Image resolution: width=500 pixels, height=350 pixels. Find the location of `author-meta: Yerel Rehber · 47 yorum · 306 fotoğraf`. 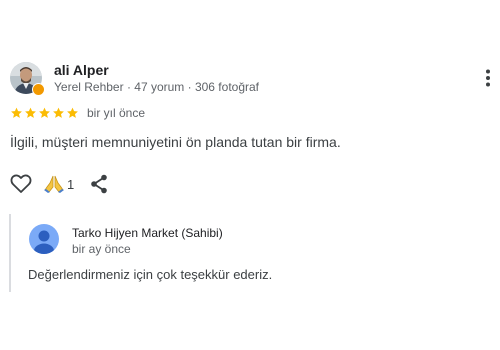

author-meta: Yerel Rehber · 47 yorum · 306 fotoğraf is located at coordinates (157, 87).